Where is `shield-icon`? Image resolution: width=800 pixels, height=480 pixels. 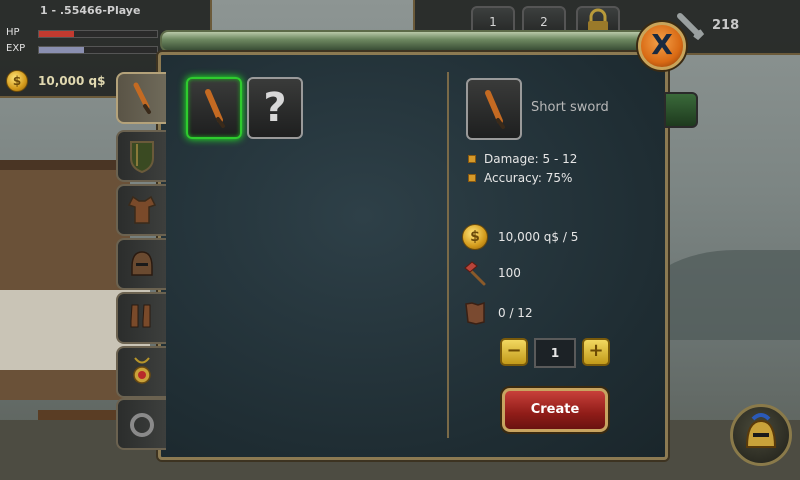 shield-icon is located at coordinates (142, 157).